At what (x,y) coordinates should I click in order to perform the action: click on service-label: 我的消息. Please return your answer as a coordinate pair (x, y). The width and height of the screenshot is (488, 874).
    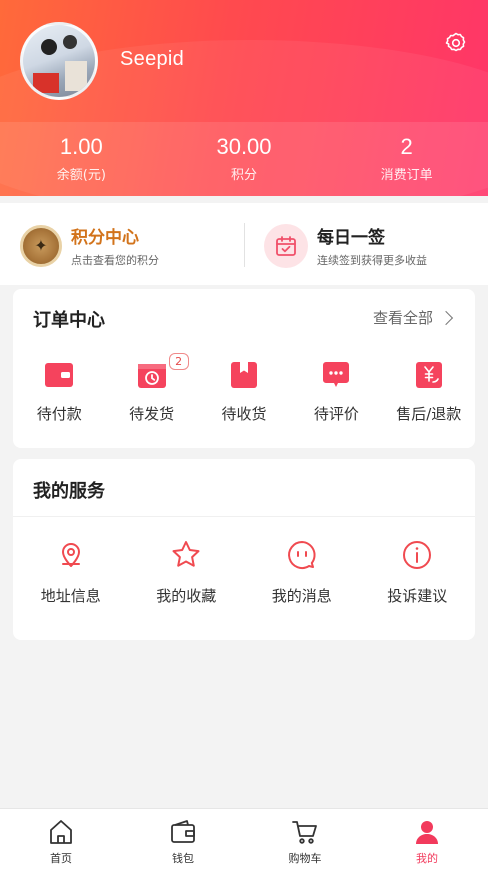
    Looking at the image, I should click on (301, 596).